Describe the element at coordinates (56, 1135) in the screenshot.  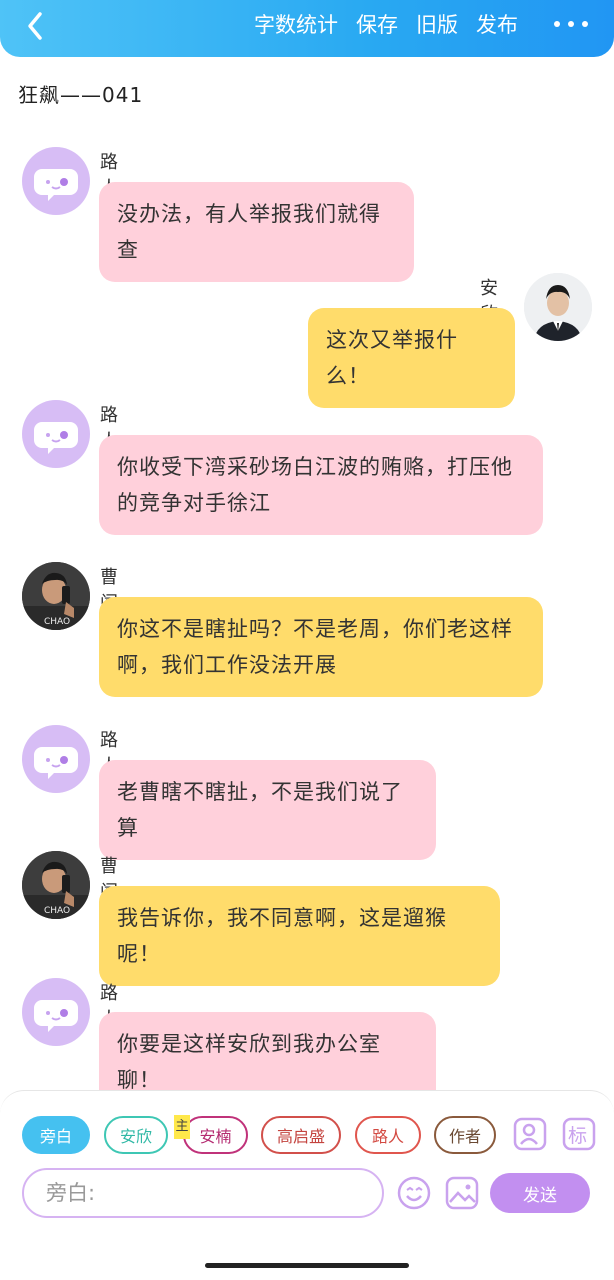
I see `role-chip-narration: 旁白` at that location.